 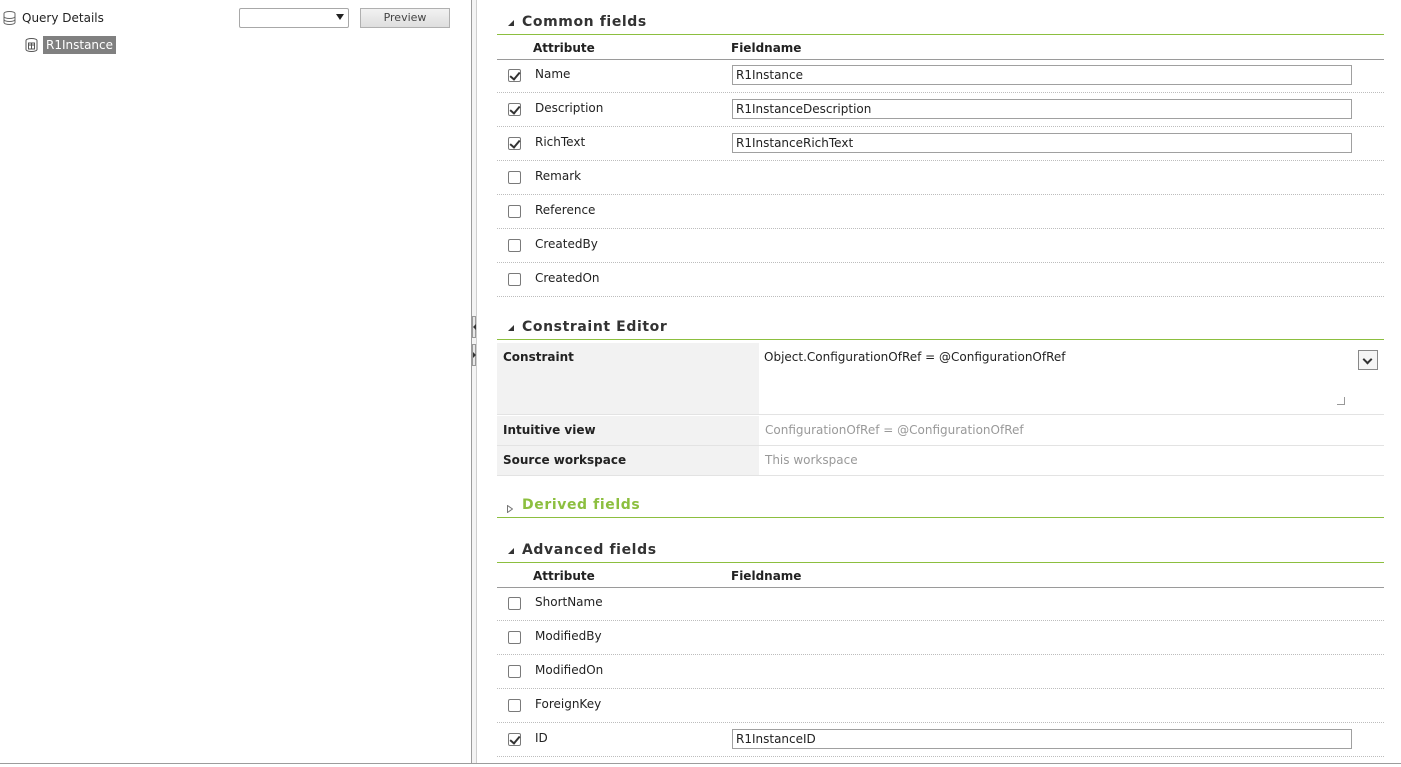 What do you see at coordinates (405, 18) in the screenshot?
I see `preview-button: Preview` at bounding box center [405, 18].